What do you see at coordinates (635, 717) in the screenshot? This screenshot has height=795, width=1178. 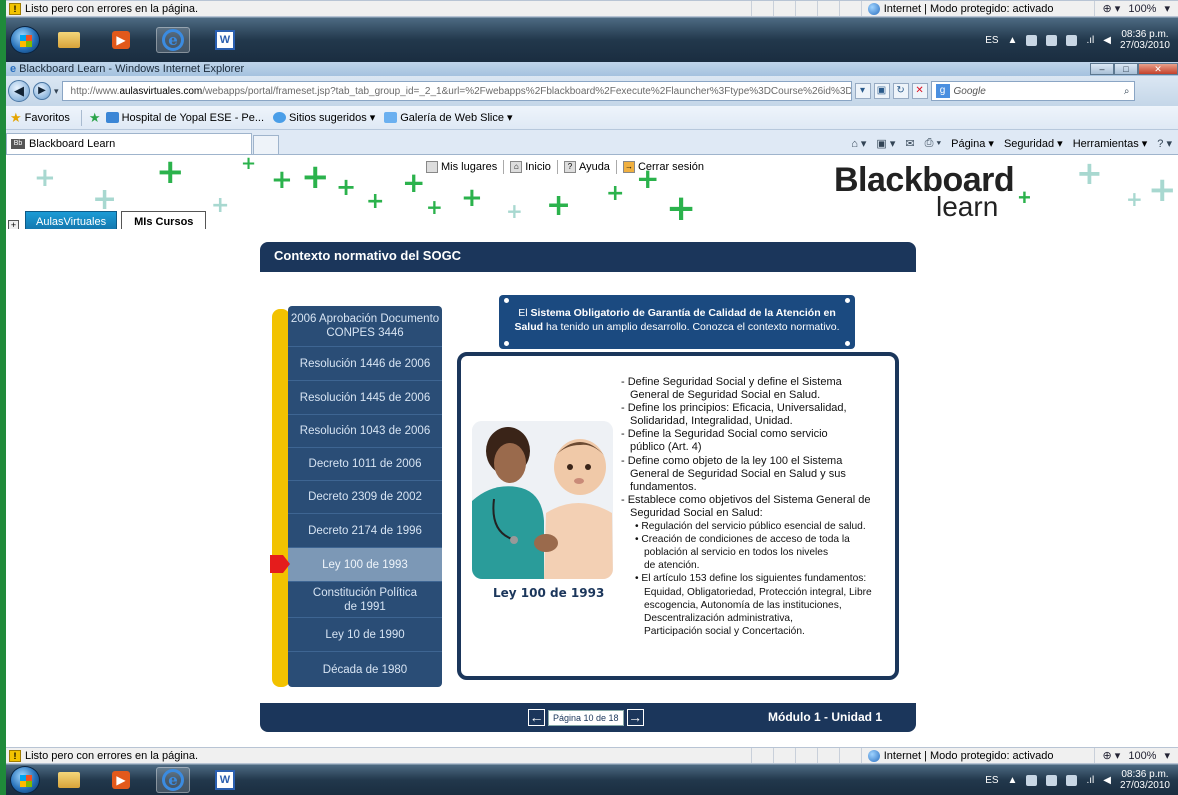 I see `next-page-button: →` at bounding box center [635, 717].